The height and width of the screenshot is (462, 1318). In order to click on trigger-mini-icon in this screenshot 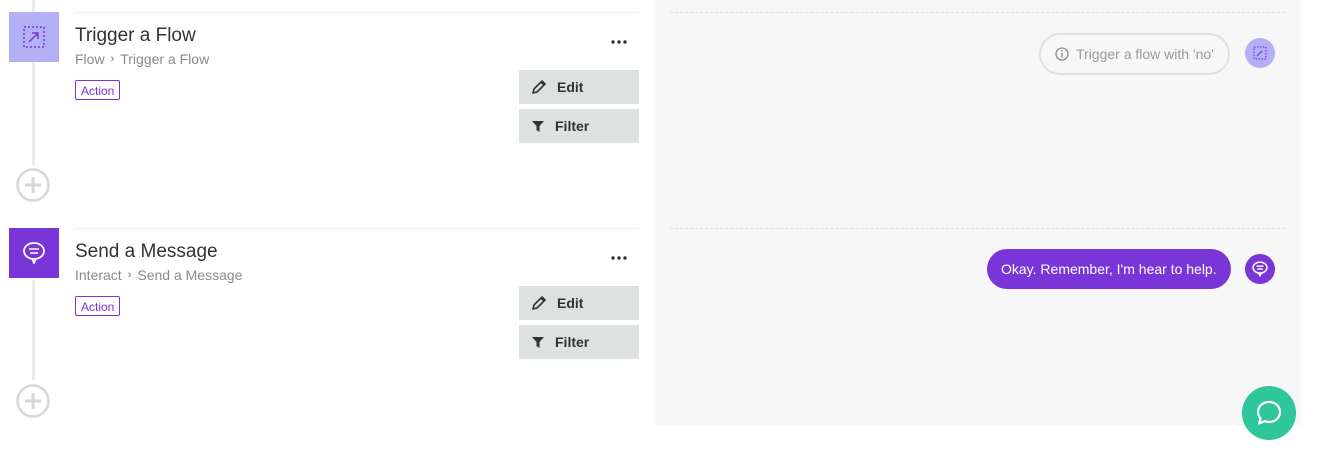, I will do `click(1260, 53)`.